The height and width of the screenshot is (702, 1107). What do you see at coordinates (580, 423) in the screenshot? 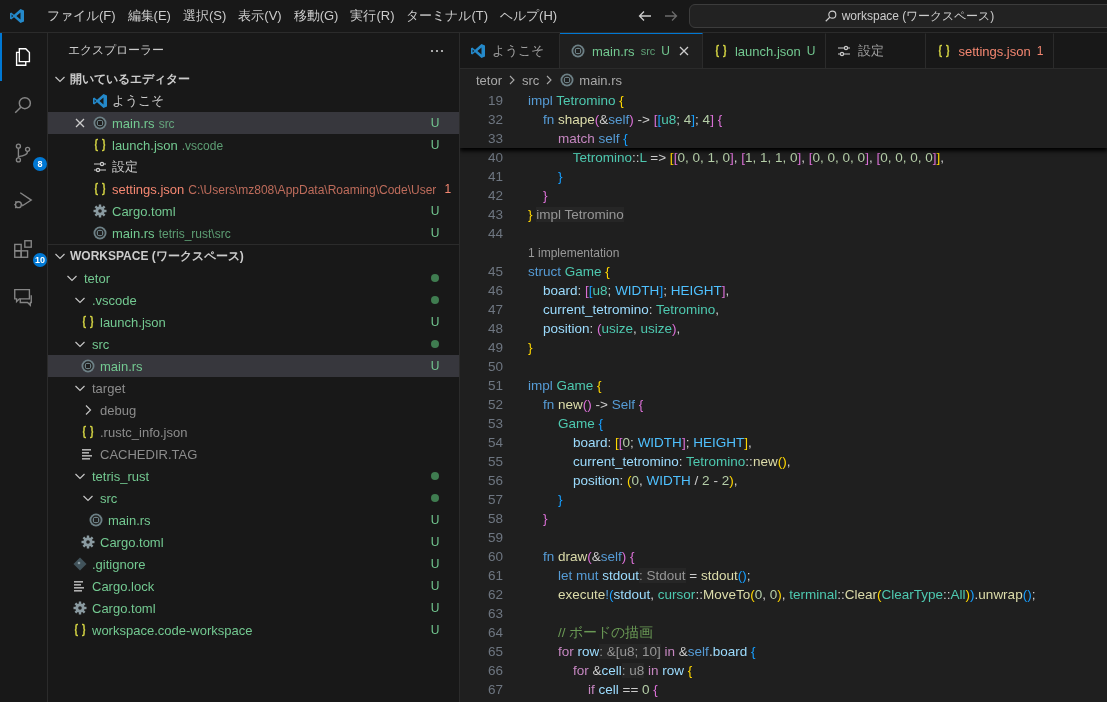
I see `code-line: Game {` at bounding box center [580, 423].